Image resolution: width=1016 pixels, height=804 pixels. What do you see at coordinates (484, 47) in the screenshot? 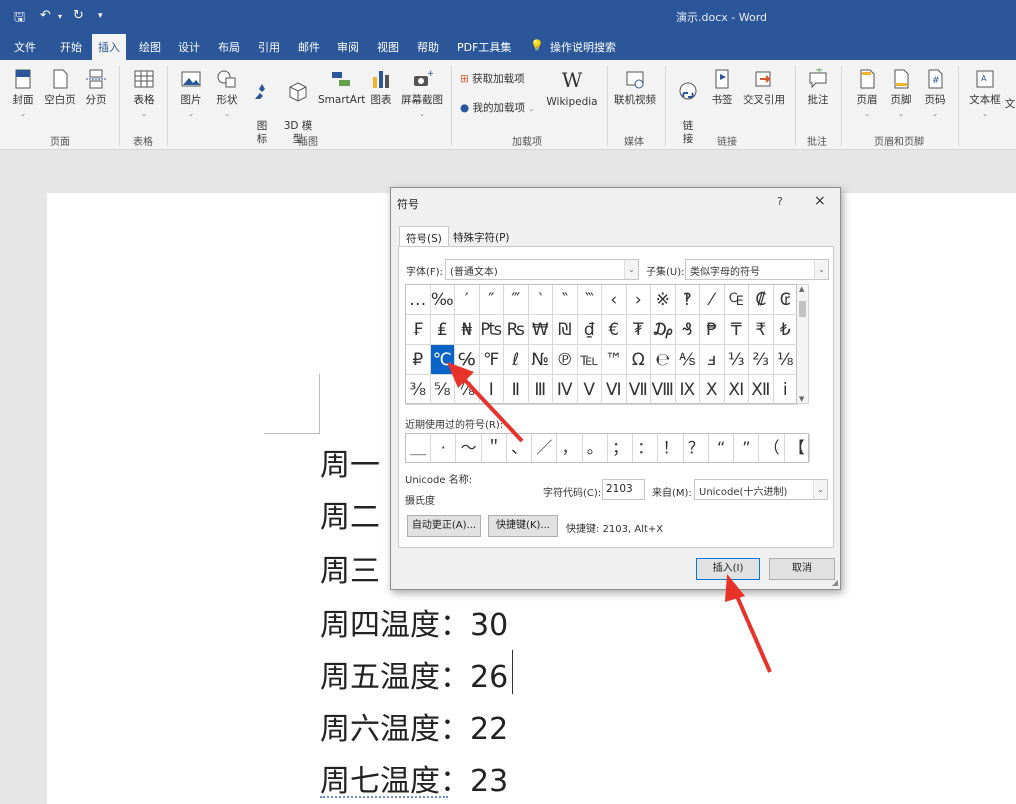
I see `tab-pdf-tools: PDF工具集` at bounding box center [484, 47].